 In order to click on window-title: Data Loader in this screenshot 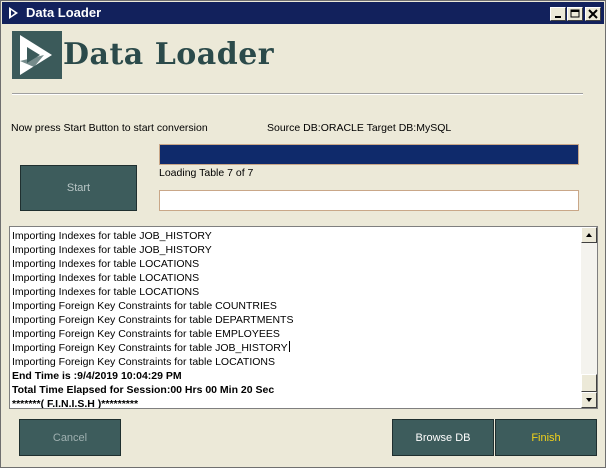, I will do `click(64, 12)`.